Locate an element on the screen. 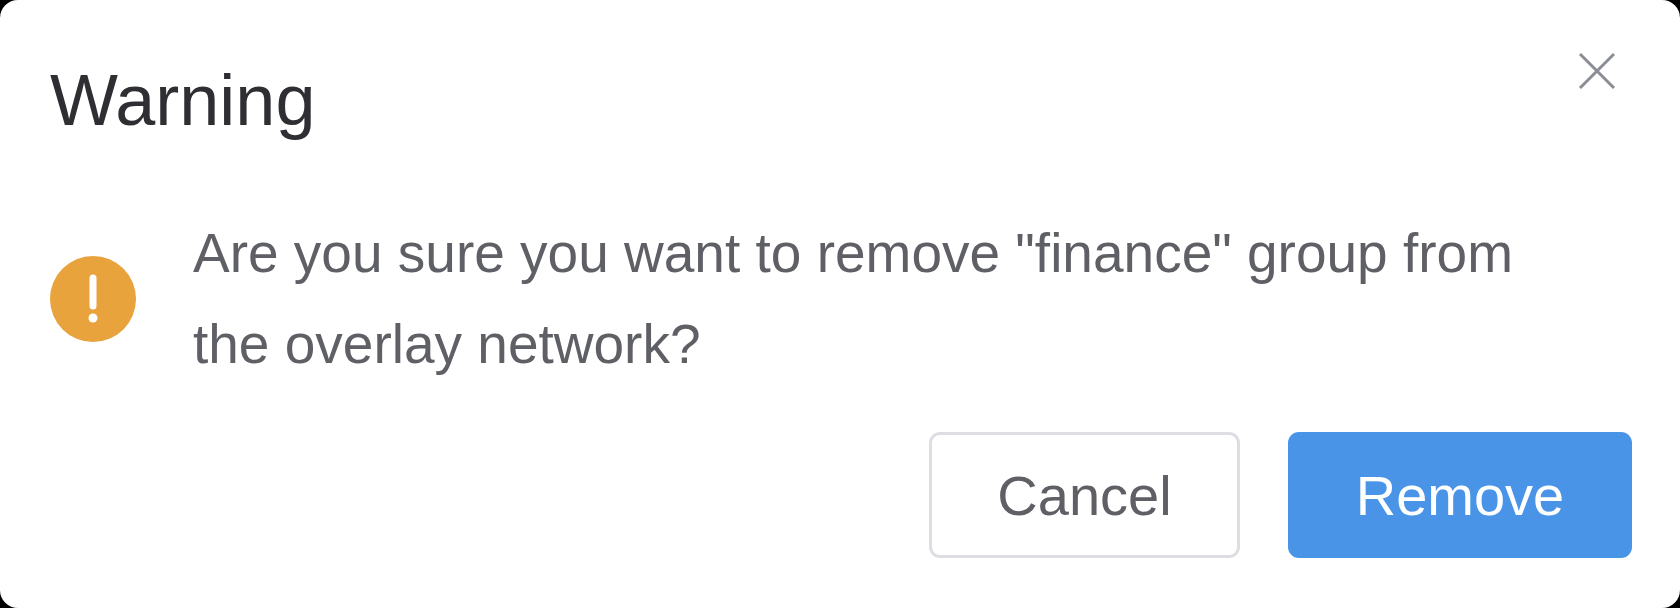 The height and width of the screenshot is (608, 1680). warning-icon is located at coordinates (93, 299).